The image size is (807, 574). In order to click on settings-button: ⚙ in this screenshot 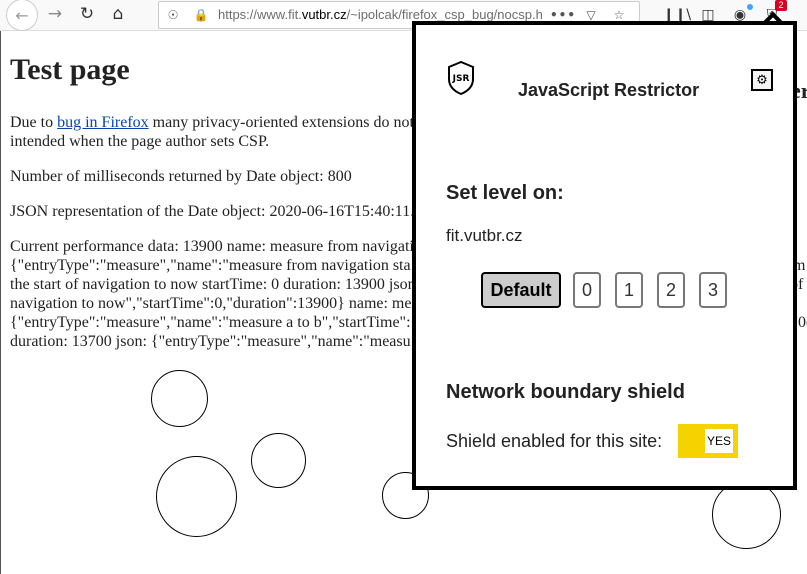, I will do `click(762, 80)`.